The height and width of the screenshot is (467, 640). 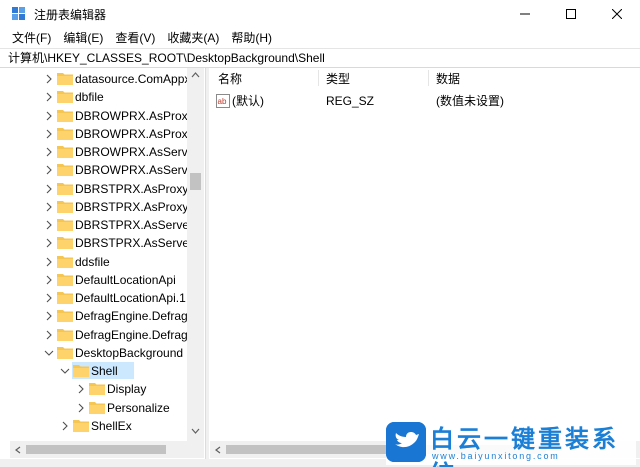 I want to click on tree-item: DBRSTPRX.AsProxy, so click(x=100, y=189).